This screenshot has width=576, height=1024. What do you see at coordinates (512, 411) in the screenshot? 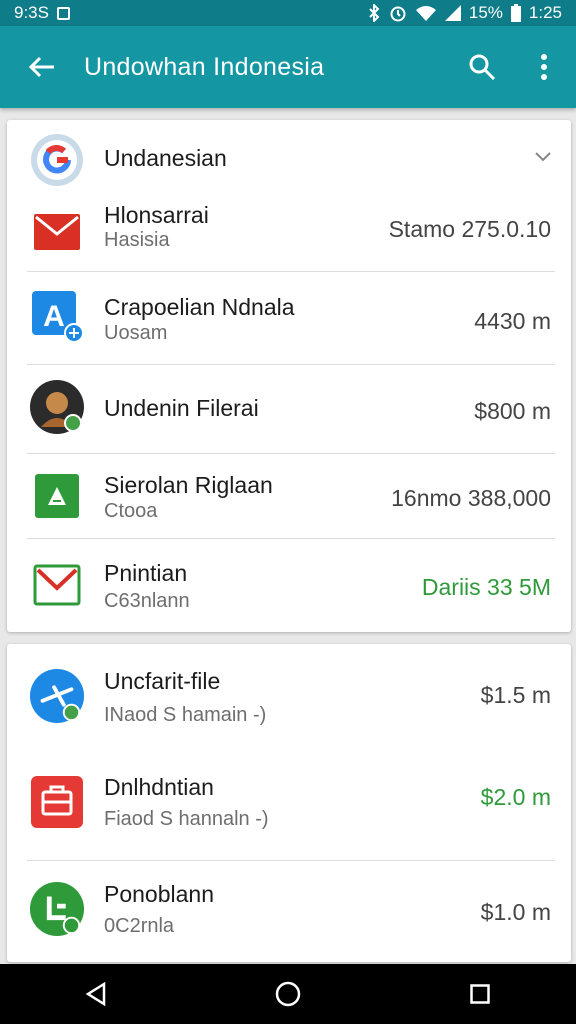
I see `item-amount: $800 m` at bounding box center [512, 411].